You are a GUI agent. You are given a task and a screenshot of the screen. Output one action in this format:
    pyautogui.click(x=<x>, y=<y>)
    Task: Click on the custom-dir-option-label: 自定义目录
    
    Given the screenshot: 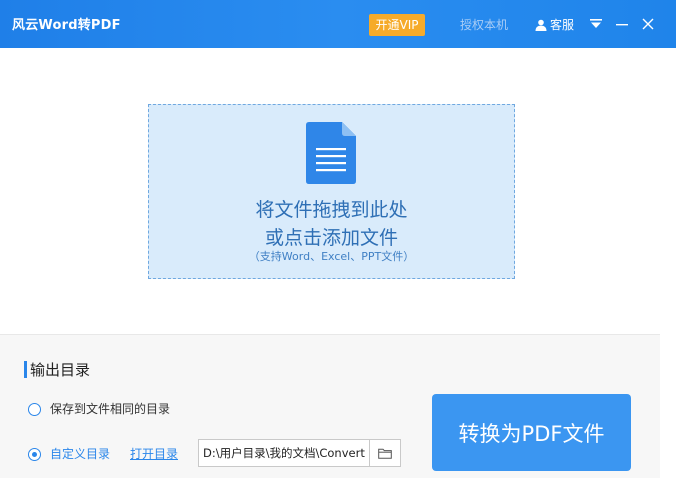 What is the action you would take?
    pyautogui.click(x=80, y=454)
    